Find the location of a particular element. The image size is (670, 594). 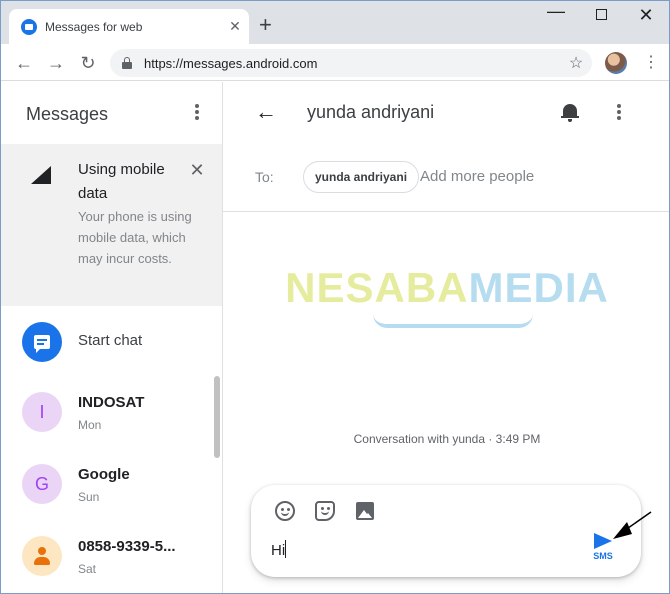

conversation-time: Sun is located at coordinates (89, 497).